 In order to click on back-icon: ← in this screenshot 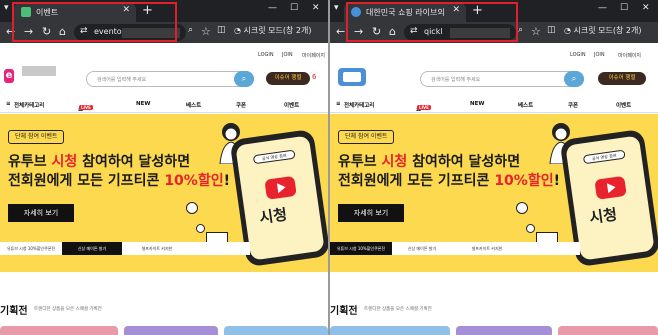, I will do `click(340, 31)`.